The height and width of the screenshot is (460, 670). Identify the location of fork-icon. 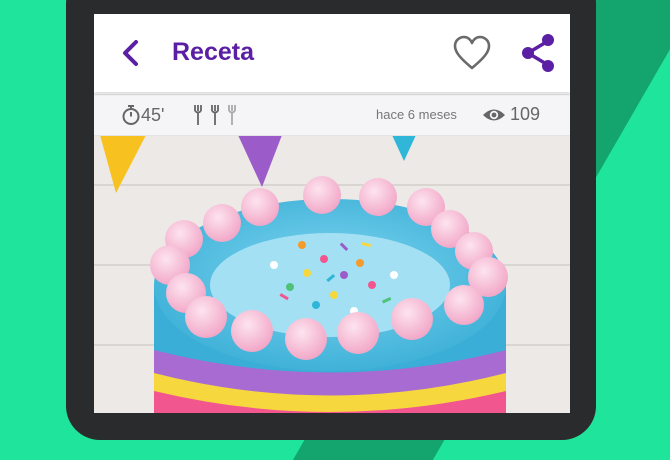
(215, 115).